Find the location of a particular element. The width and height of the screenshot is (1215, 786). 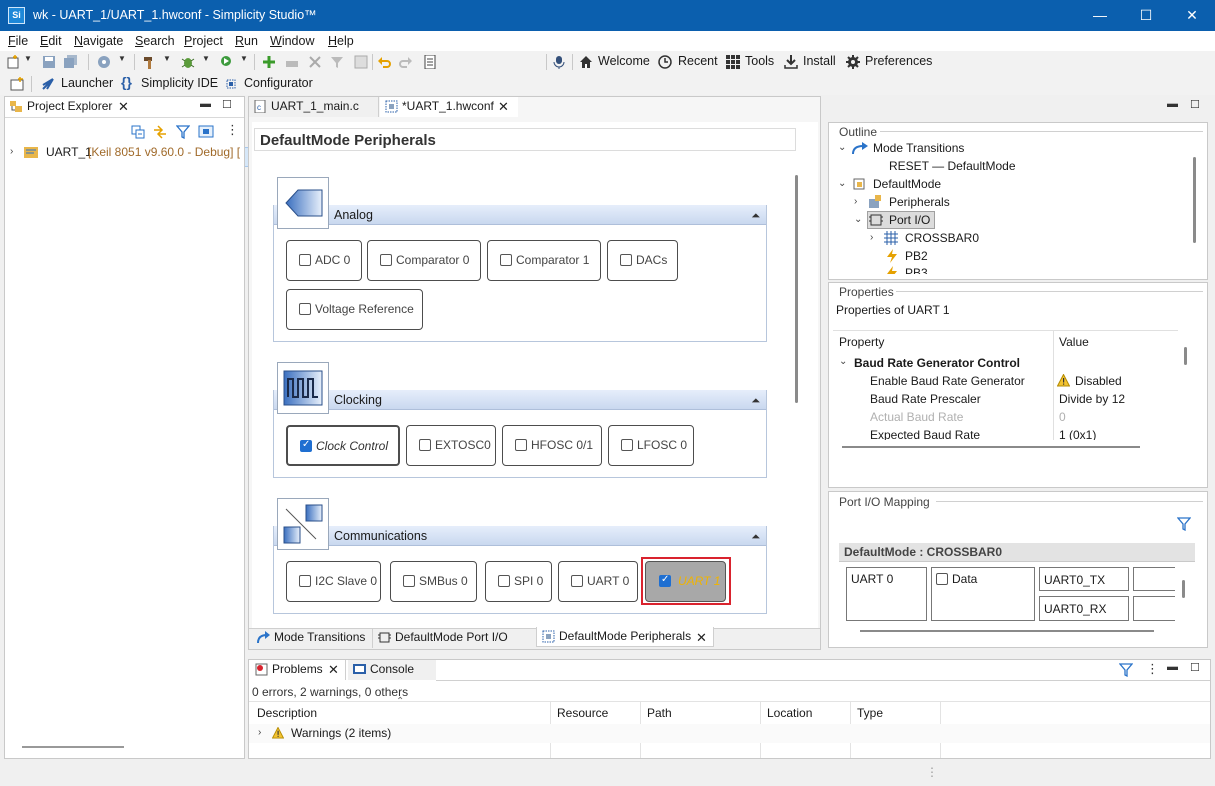

tab-uart-main-c: c UART_1_main.c is located at coordinates (314, 107).